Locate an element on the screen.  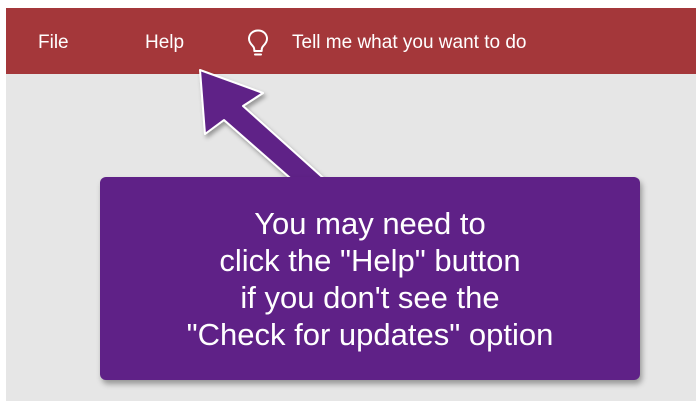
tell-me-label: Tell me what you want to do is located at coordinates (409, 42).